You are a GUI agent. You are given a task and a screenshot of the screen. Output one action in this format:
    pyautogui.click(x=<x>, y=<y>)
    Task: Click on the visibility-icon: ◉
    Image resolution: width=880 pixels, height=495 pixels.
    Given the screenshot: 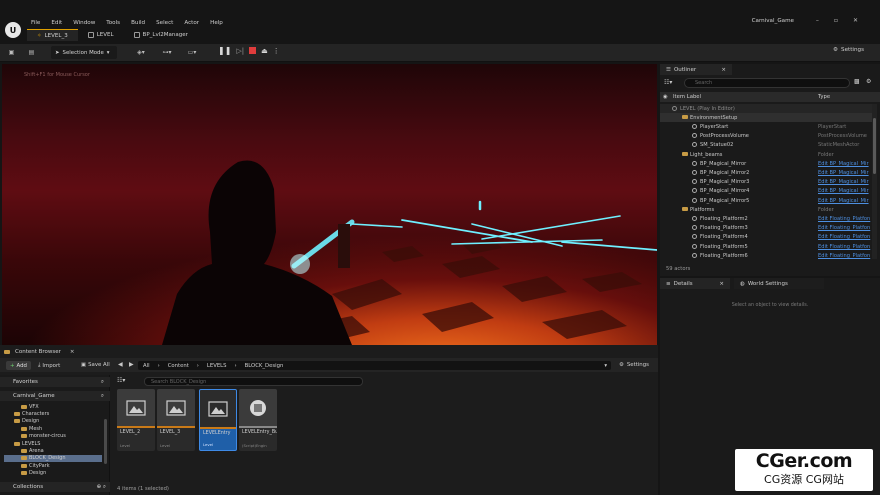 What is the action you would take?
    pyautogui.click(x=665, y=97)
    